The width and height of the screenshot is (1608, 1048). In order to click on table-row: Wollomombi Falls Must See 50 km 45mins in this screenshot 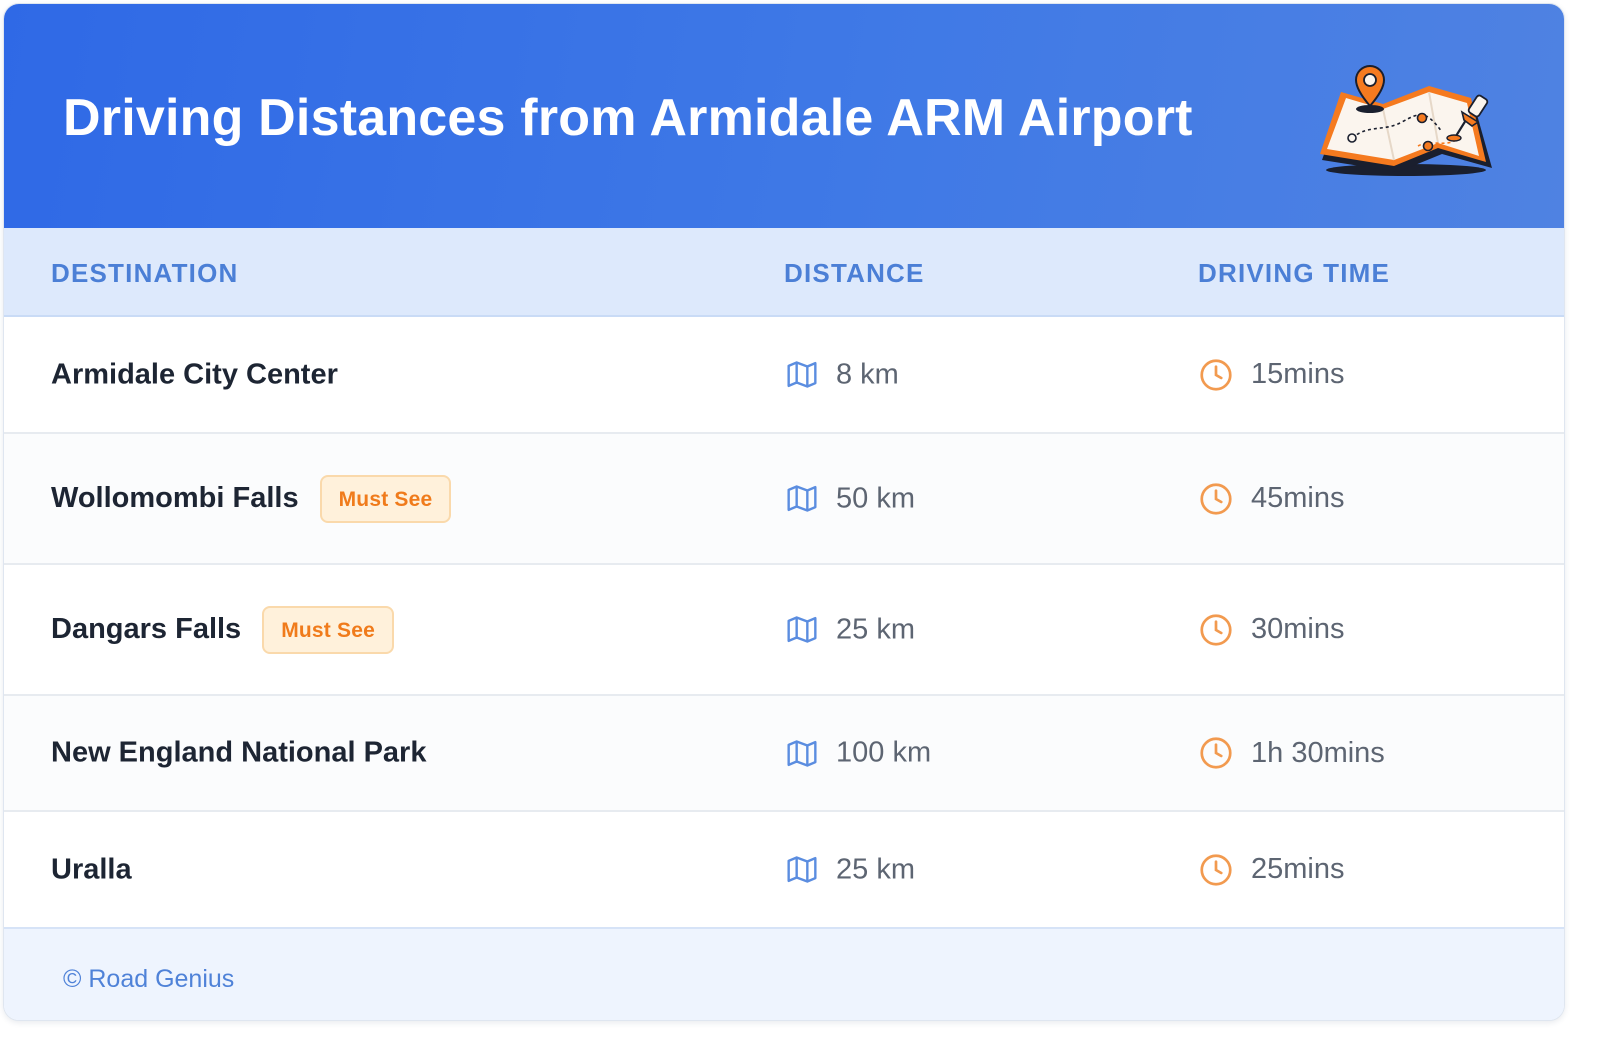, I will do `click(784, 499)`.